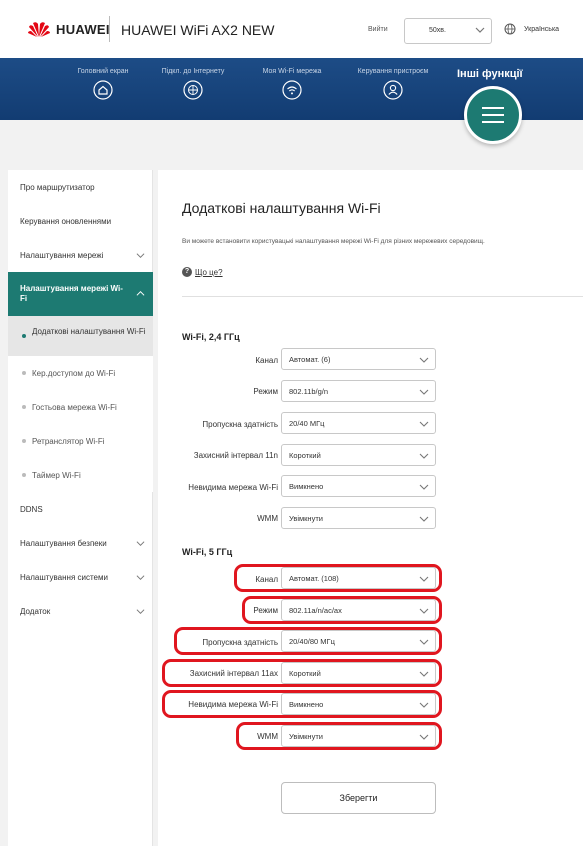 This screenshot has height=846, width=583. What do you see at coordinates (306, 486) in the screenshot?
I see `select-value: Вимкнено` at bounding box center [306, 486].